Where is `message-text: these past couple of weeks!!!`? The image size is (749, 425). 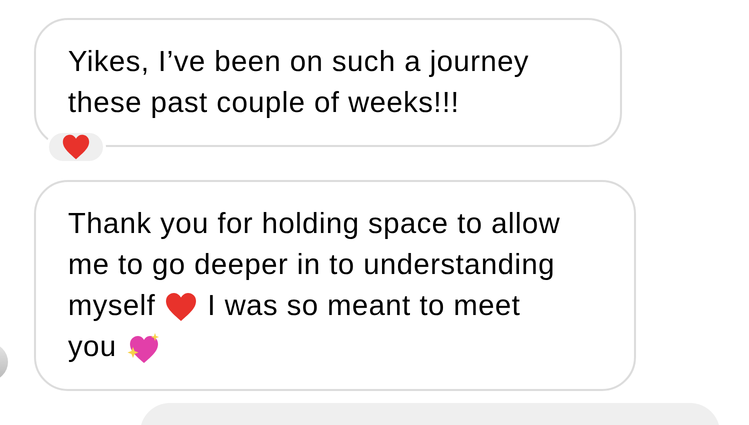 message-text: these past couple of weeks!!! is located at coordinates (264, 103).